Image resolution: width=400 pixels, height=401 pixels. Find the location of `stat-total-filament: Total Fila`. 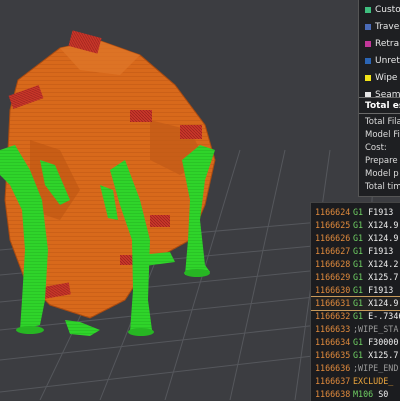

stat-total-filament: Total Fila is located at coordinates (382, 122).